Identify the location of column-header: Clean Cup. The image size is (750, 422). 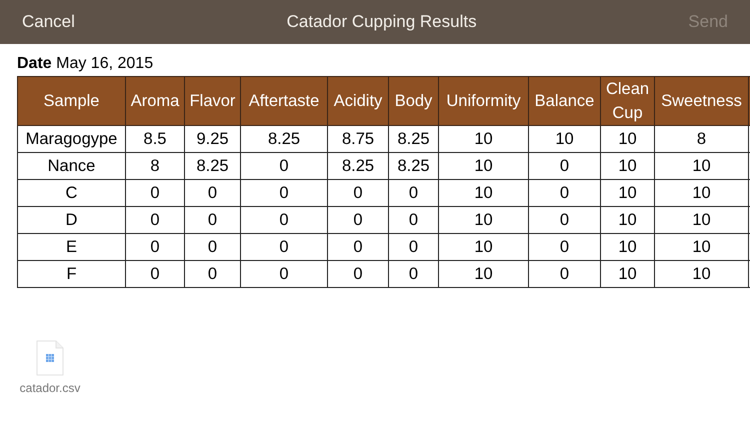
(627, 101).